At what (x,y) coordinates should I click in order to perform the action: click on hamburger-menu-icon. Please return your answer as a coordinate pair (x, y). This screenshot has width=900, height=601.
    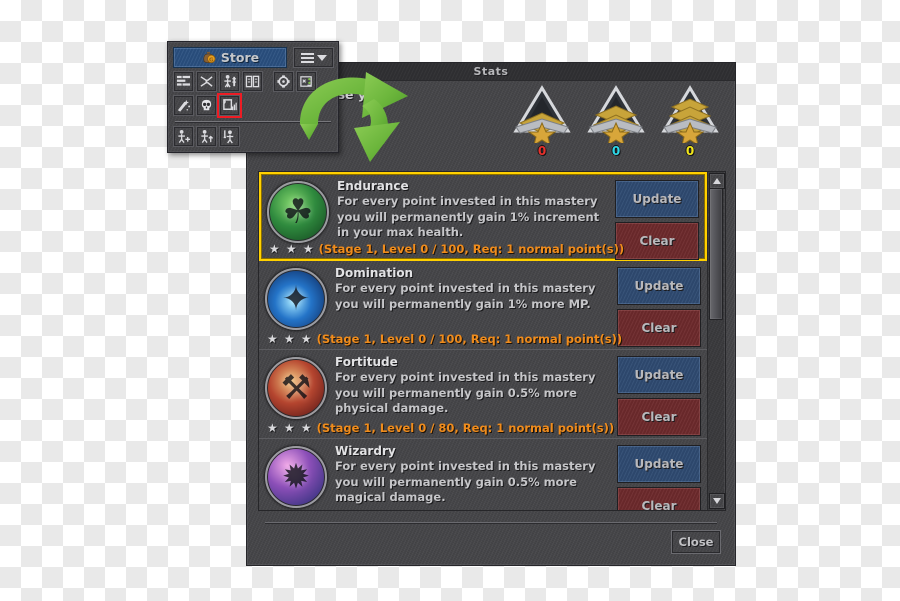
    Looking at the image, I should click on (307, 57).